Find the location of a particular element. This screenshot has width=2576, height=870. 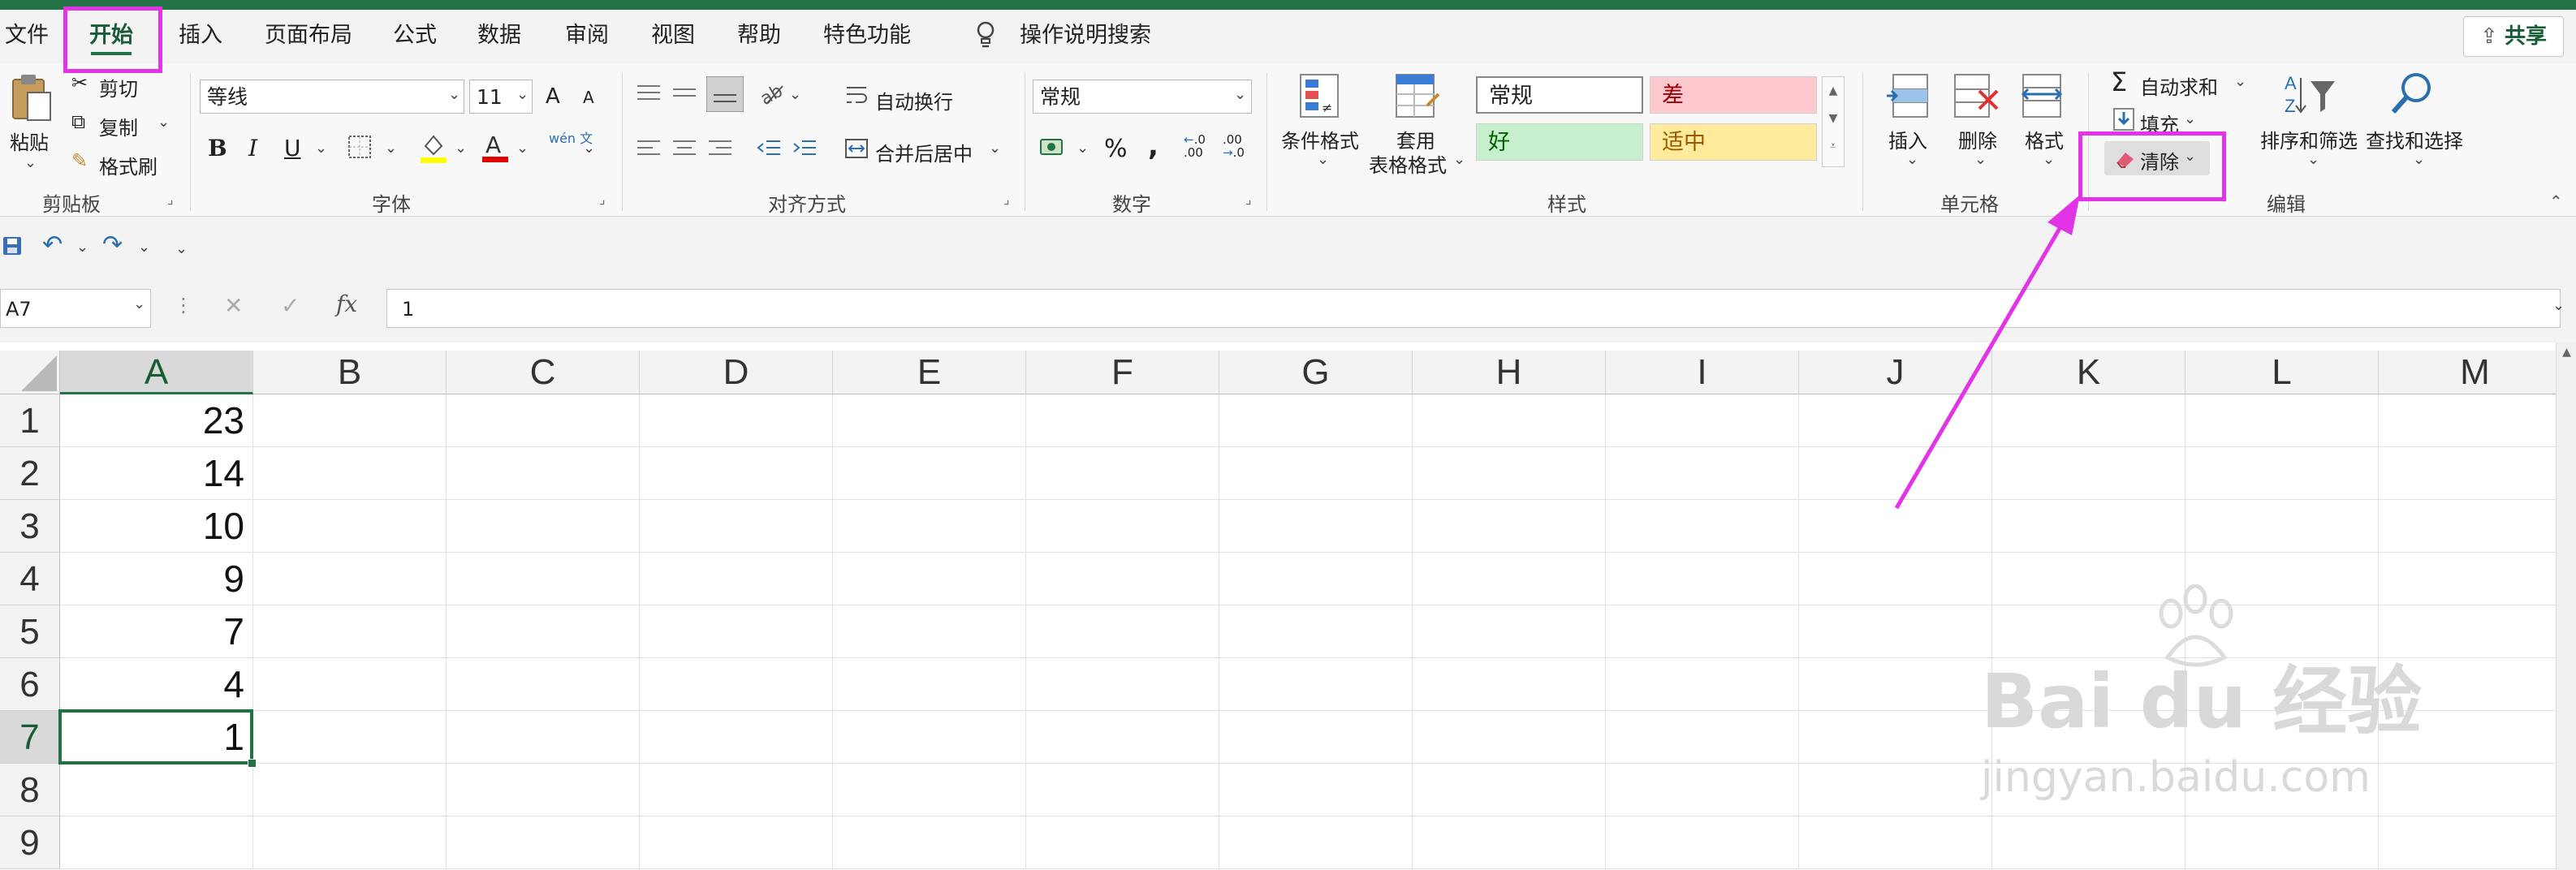

tab-formulas: 公式 is located at coordinates (415, 35).